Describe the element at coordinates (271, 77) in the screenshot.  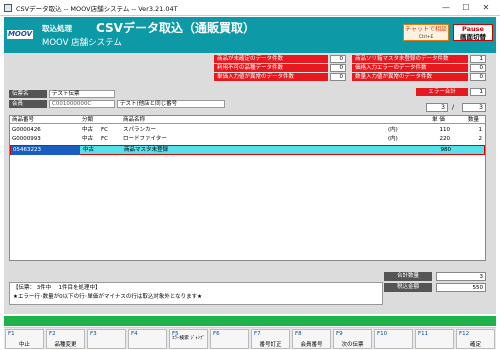
I see `stat-price-error-label: 単価入力値が異常のデータ件数` at that location.